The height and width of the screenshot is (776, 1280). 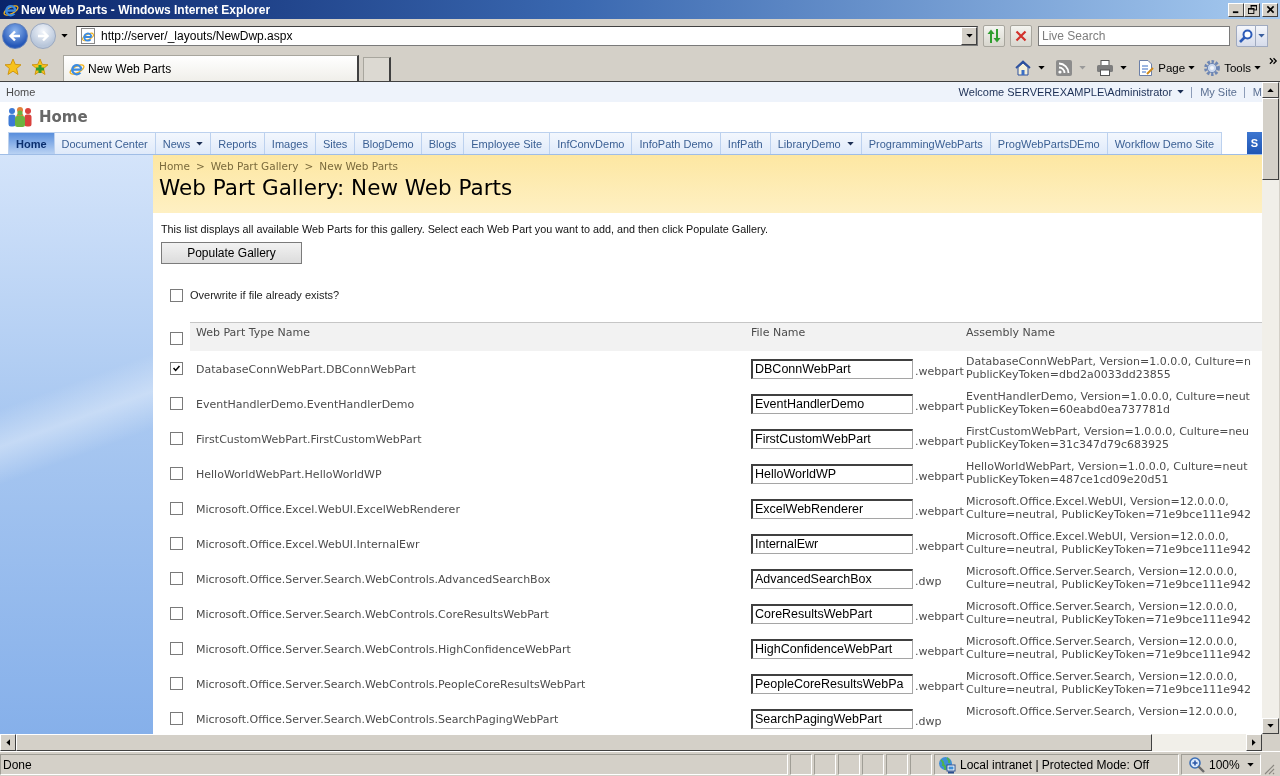 What do you see at coordinates (335, 143) in the screenshot?
I see `nav-tab: Sites` at bounding box center [335, 143].